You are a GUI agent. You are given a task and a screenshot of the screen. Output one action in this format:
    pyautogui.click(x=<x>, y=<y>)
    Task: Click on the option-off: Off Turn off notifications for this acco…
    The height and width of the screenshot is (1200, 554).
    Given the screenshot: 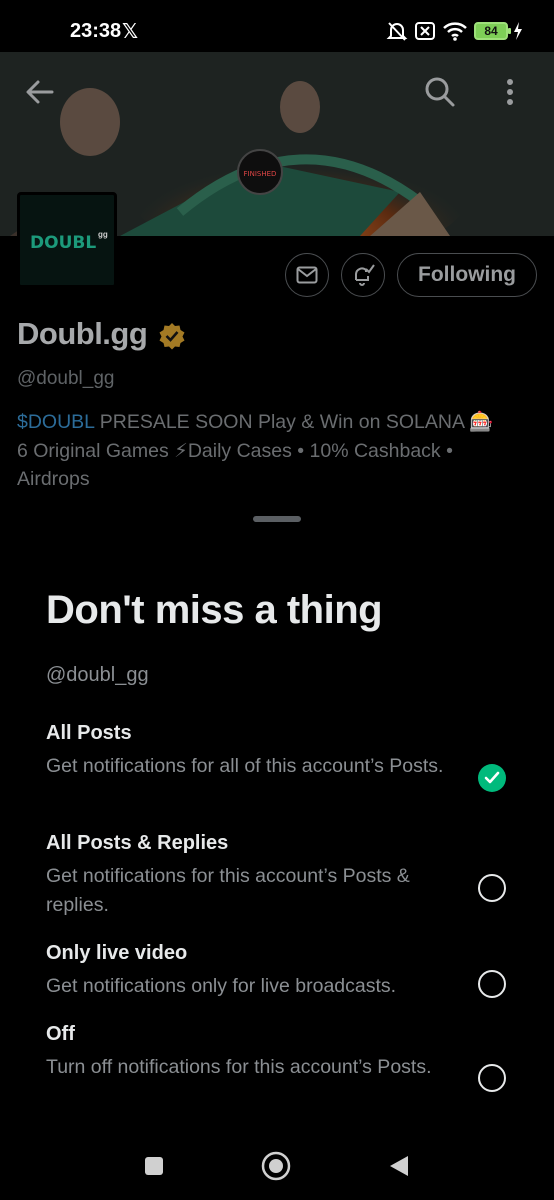 What is the action you would take?
    pyautogui.click(x=286, y=1052)
    